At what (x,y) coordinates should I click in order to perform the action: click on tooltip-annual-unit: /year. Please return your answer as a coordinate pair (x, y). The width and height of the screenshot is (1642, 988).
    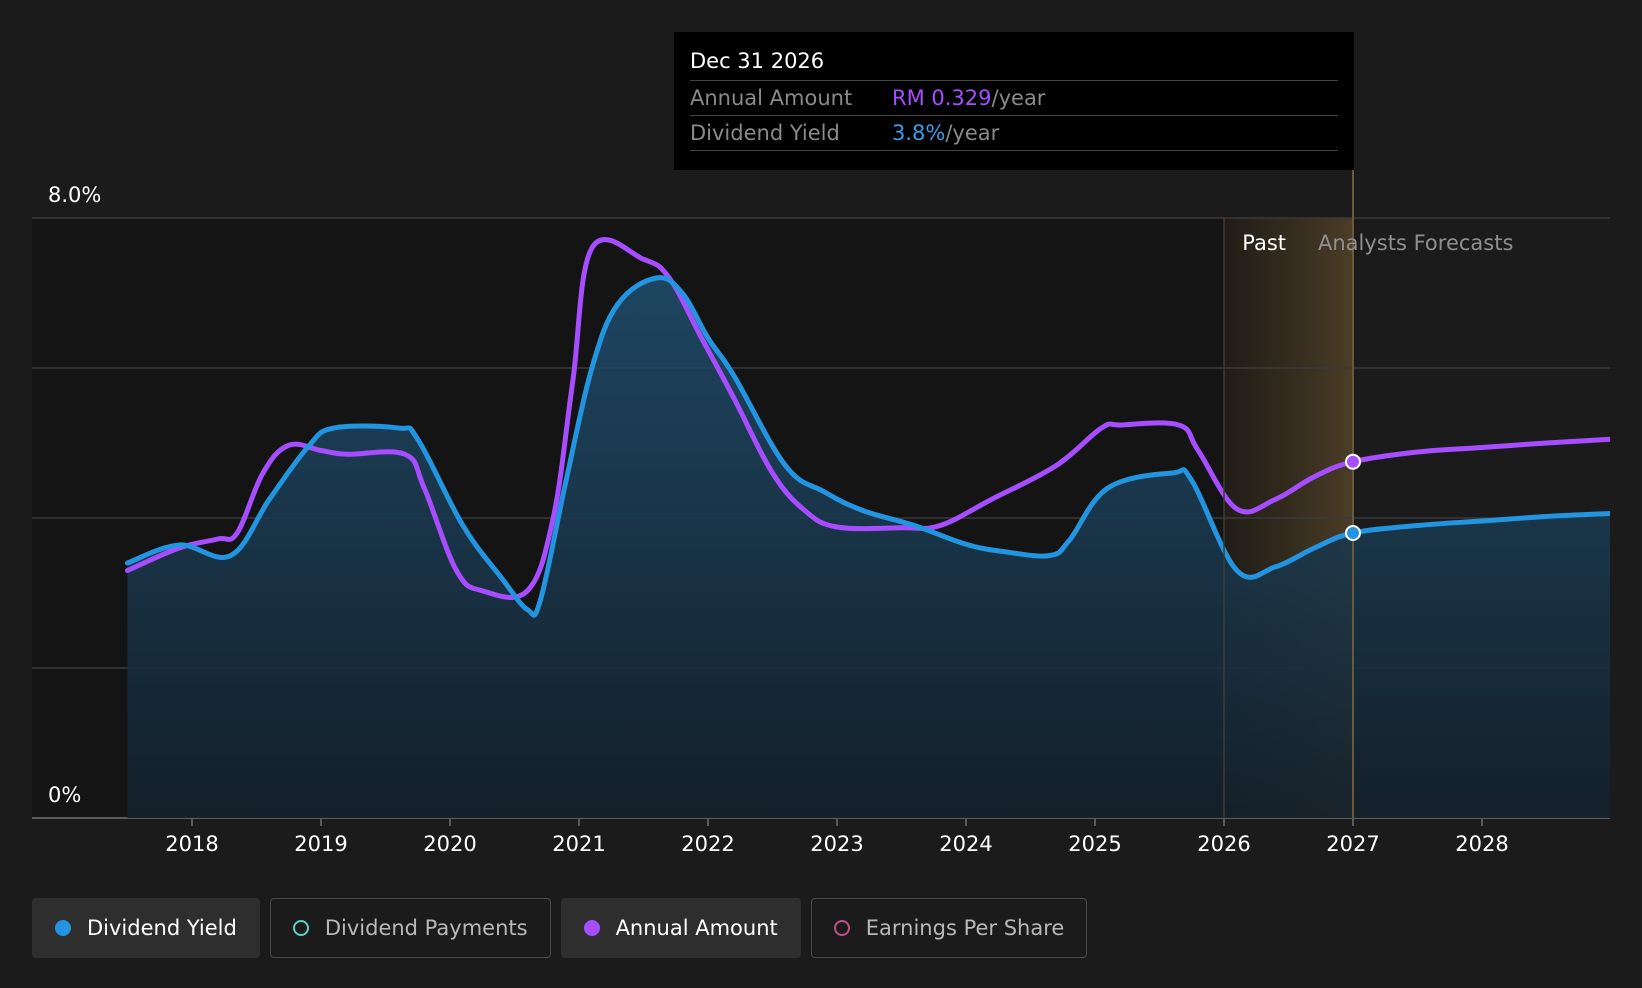
    Looking at the image, I should click on (1018, 98).